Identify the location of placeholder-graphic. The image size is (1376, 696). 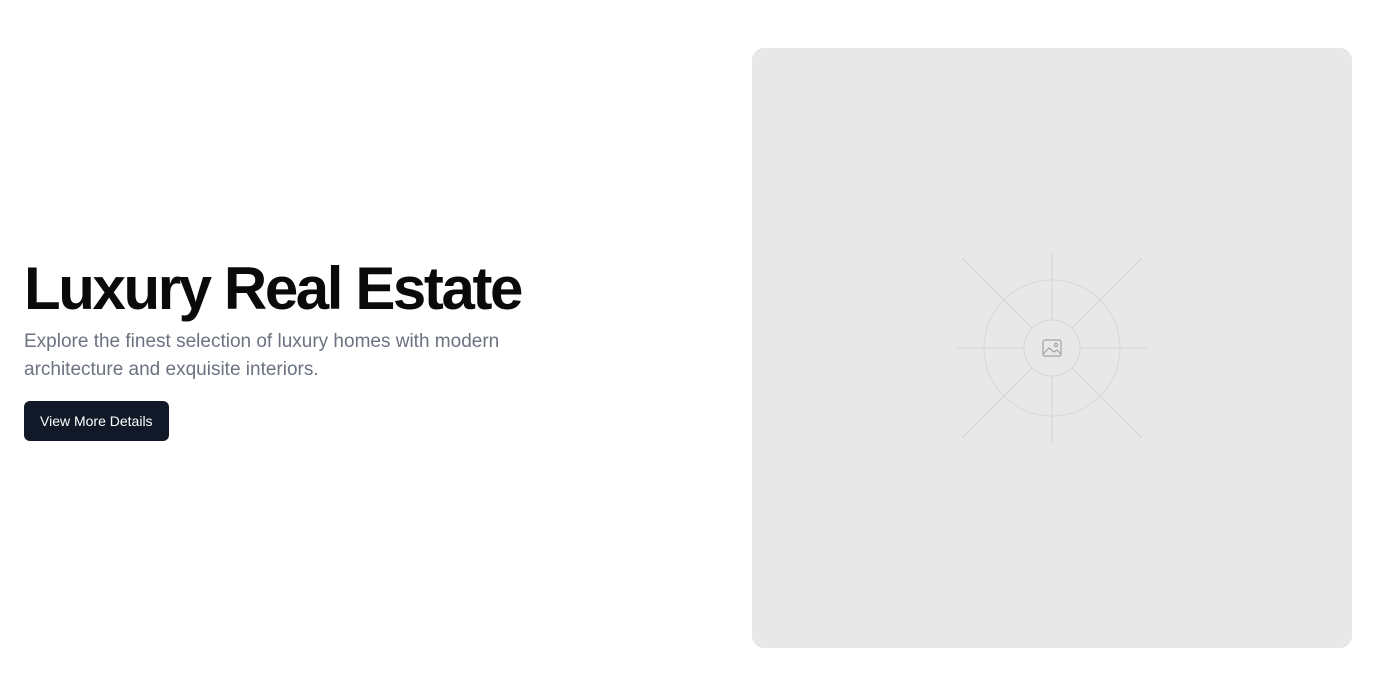
(1052, 348).